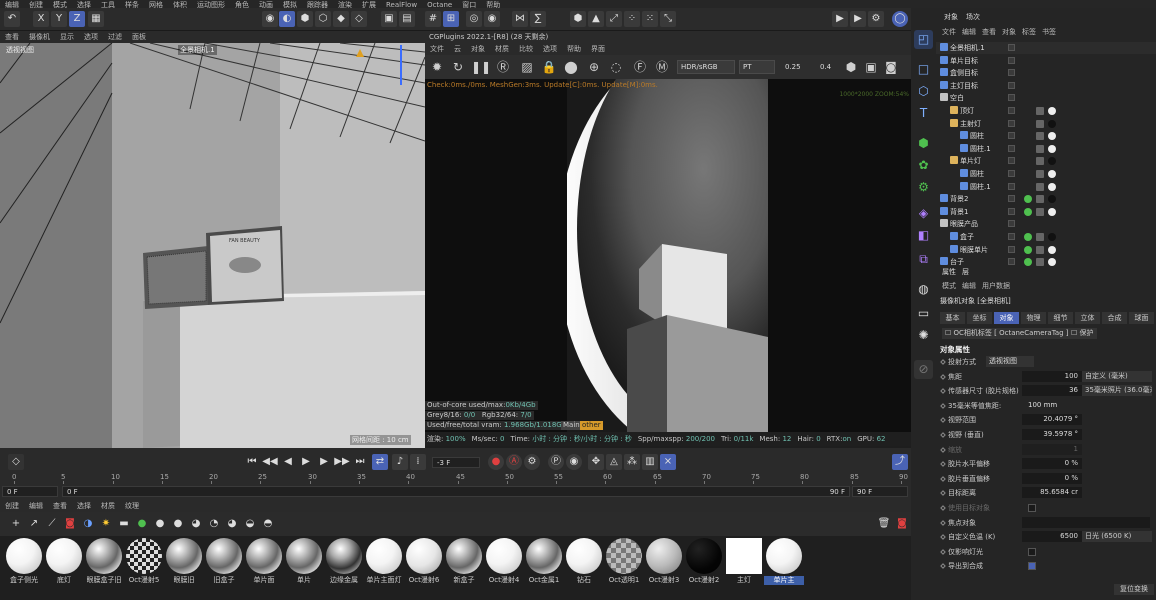 Image resolution: width=1156 pixels, height=600 pixels. What do you see at coordinates (614, 462) in the screenshot?
I see `scale-key-icon: ◬` at bounding box center [614, 462].